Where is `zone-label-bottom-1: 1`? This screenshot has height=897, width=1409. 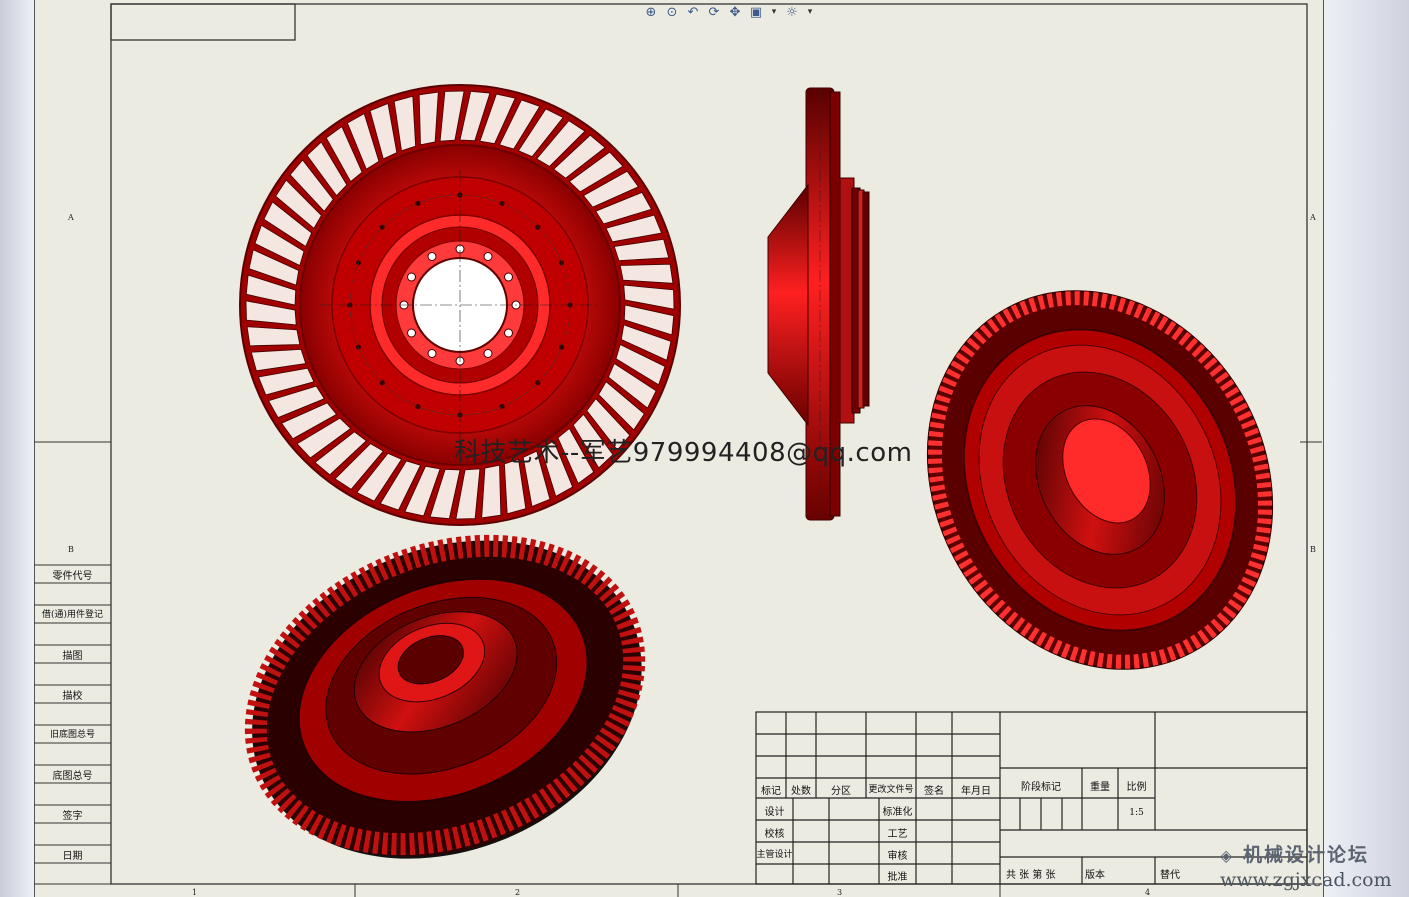
zone-label-bottom-1: 1 is located at coordinates (195, 892).